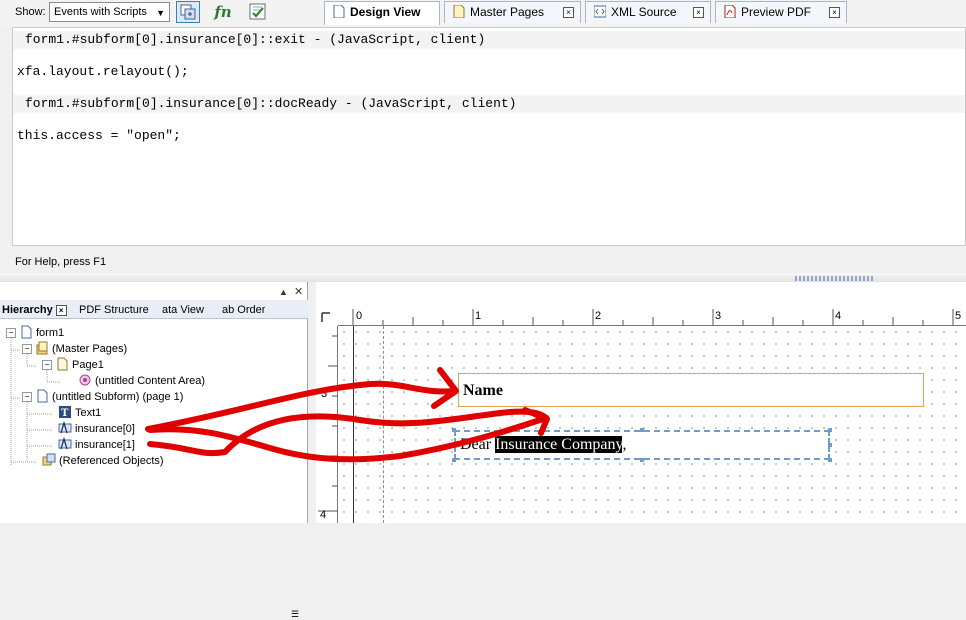 This screenshot has height=620, width=966. I want to click on check-script-syntax-icon, so click(257, 11).